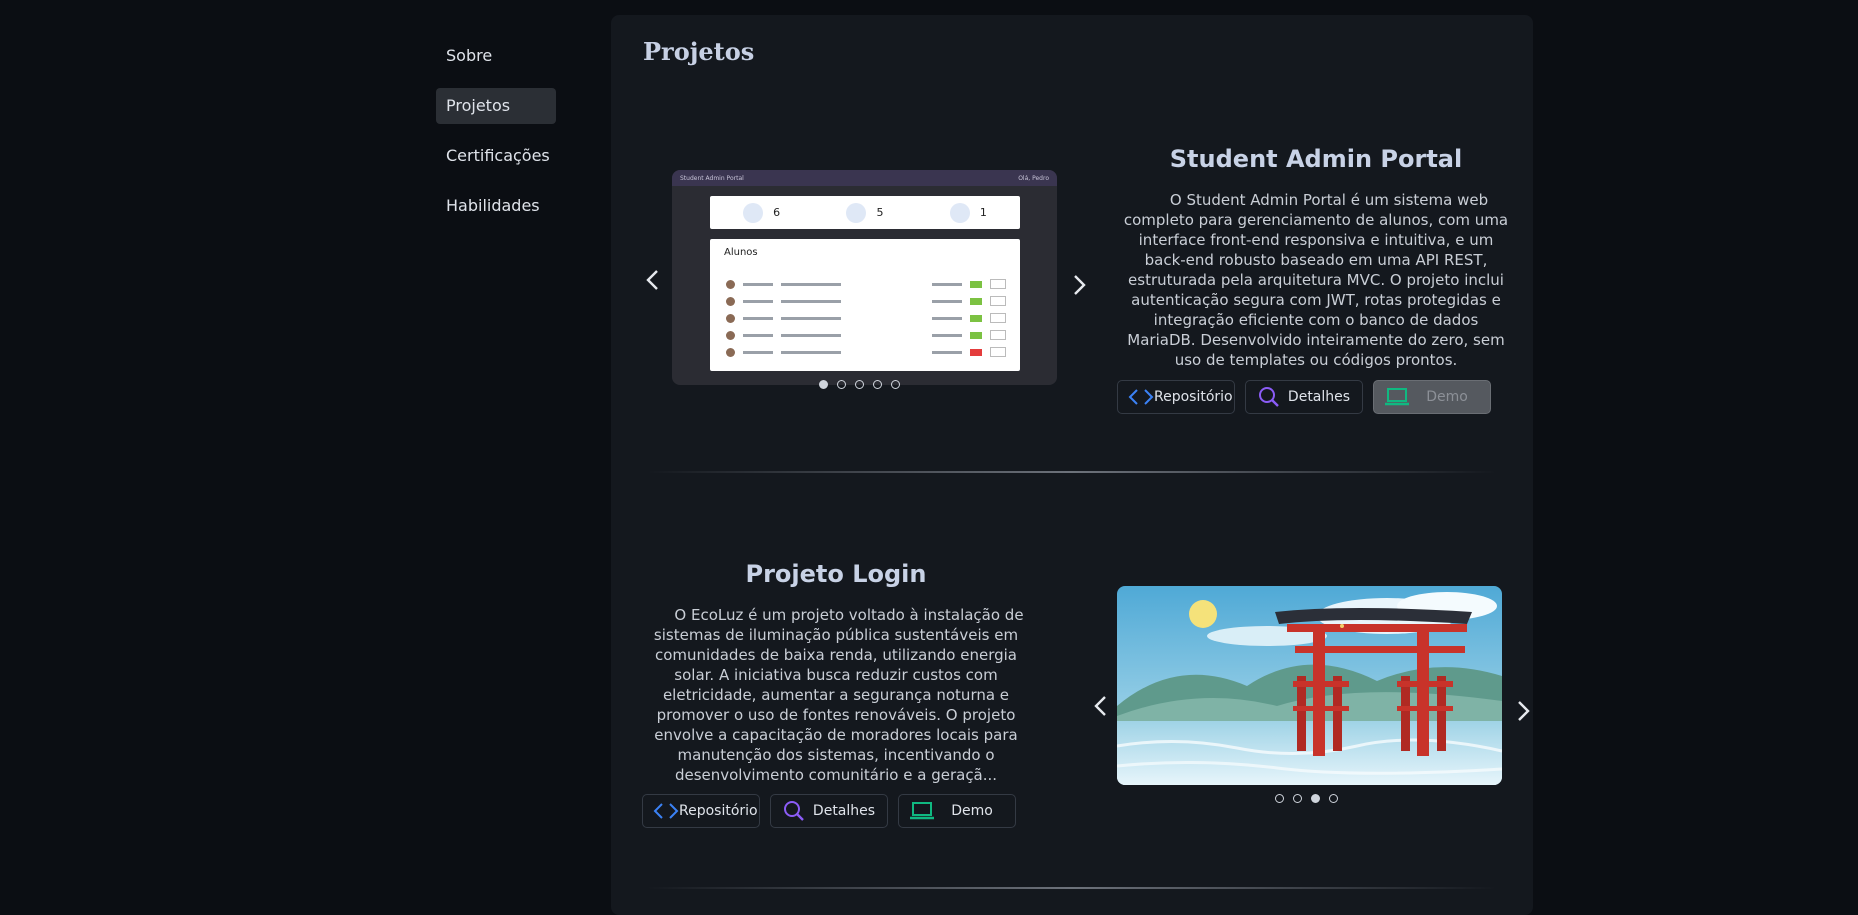 This screenshot has width=1858, height=915. I want to click on mock-stat: 6, so click(761, 212).